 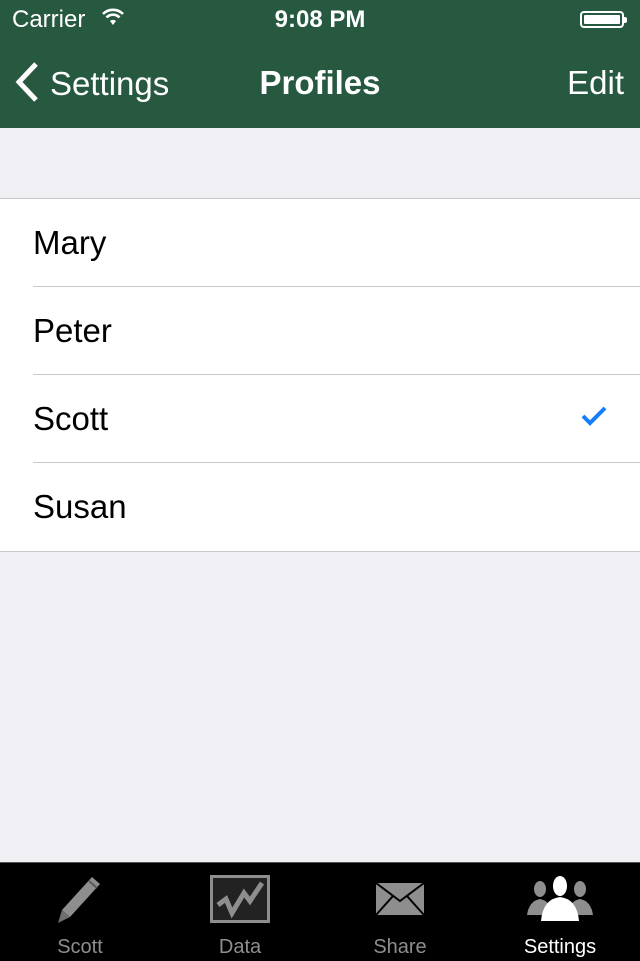 What do you see at coordinates (603, 19) in the screenshot?
I see `battery-icon` at bounding box center [603, 19].